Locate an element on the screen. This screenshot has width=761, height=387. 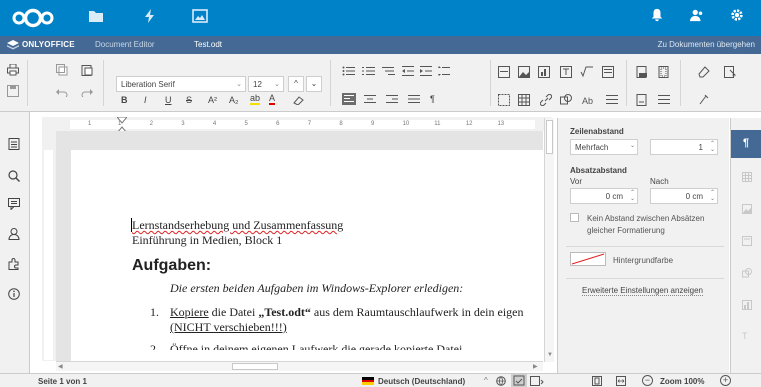
font-size-select: 12 ⌄ is located at coordinates (266, 84).